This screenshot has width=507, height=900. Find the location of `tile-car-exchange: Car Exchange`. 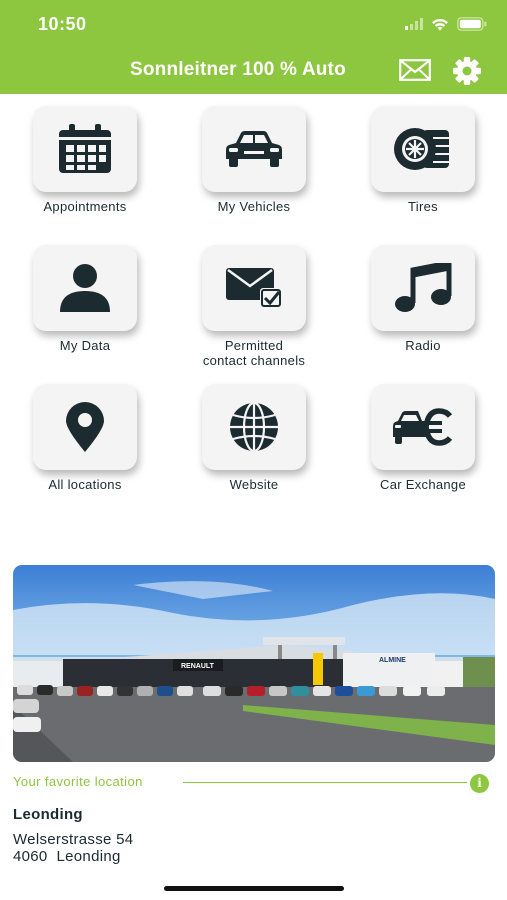

tile-car-exchange: Car Exchange is located at coordinates (422, 438).